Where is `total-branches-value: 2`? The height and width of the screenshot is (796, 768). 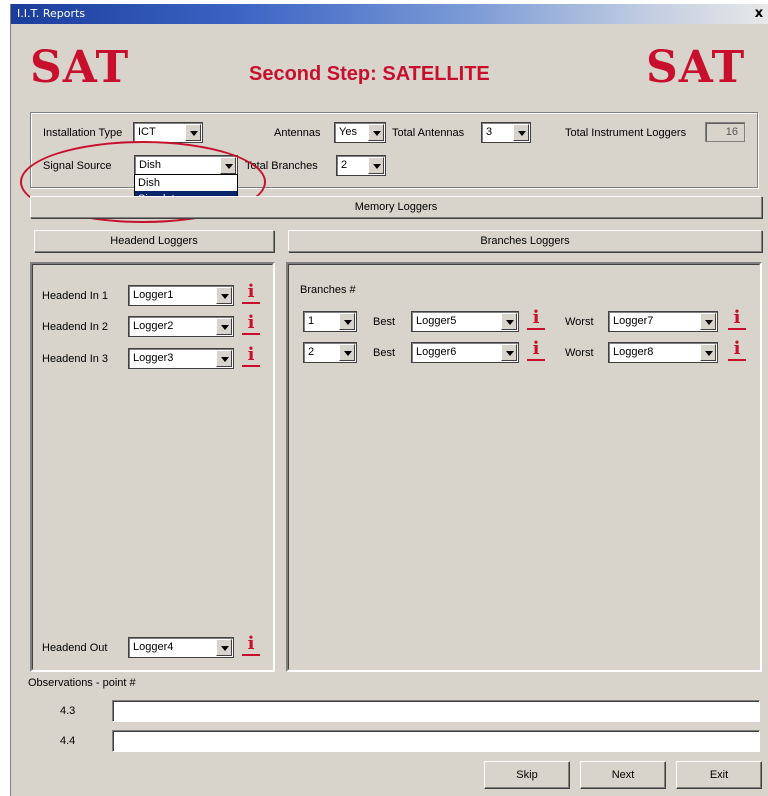 total-branches-value: 2 is located at coordinates (344, 165).